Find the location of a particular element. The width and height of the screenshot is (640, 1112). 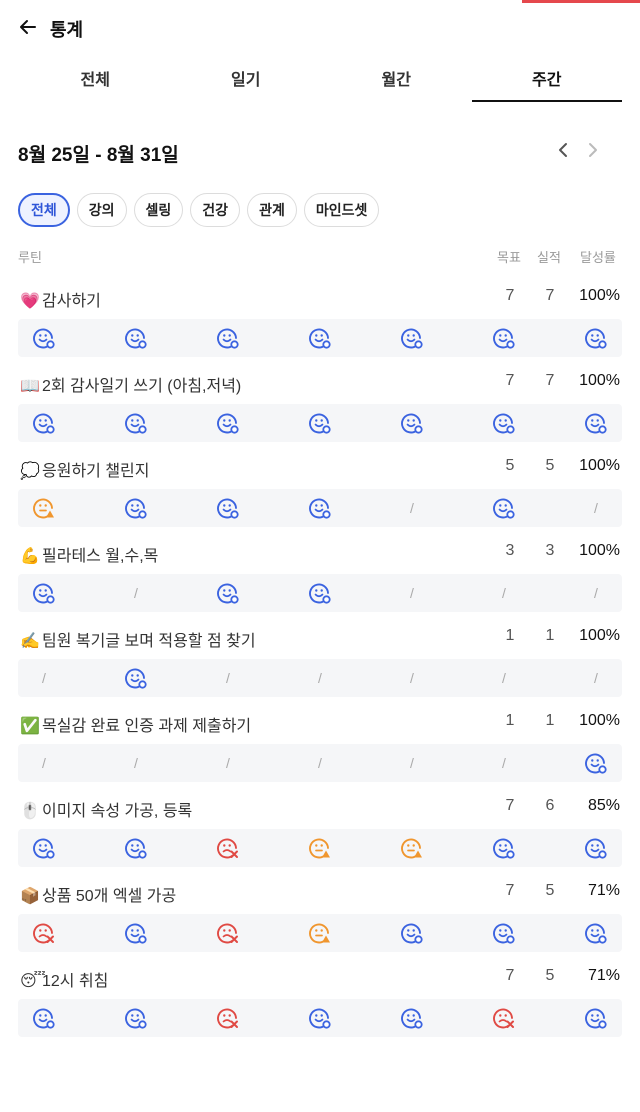

routine-name: ✍️ 팀원 복기글 보며 적용할 점 찾기 is located at coordinates (138, 639).